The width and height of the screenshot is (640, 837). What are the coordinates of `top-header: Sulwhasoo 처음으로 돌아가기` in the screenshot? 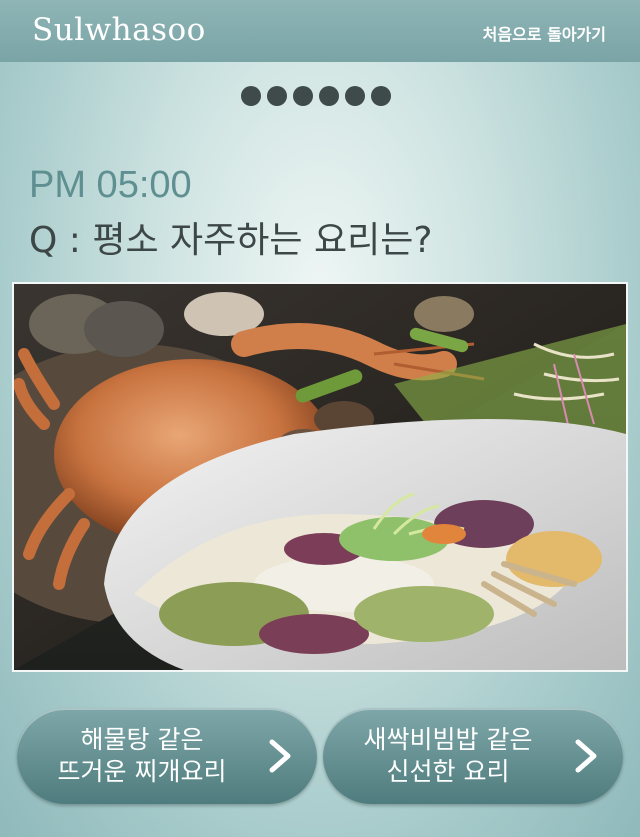 It's located at (320, 31).